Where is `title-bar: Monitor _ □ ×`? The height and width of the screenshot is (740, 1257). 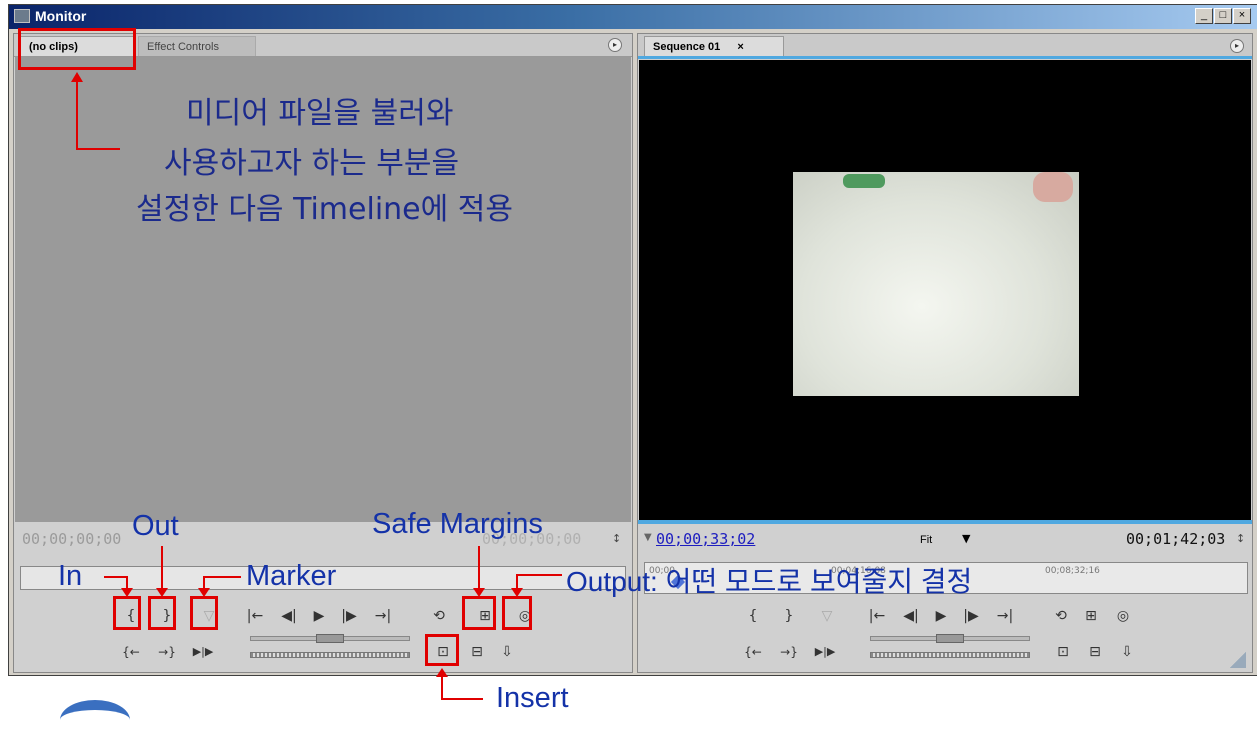 title-bar: Monitor _ □ × is located at coordinates (633, 17).